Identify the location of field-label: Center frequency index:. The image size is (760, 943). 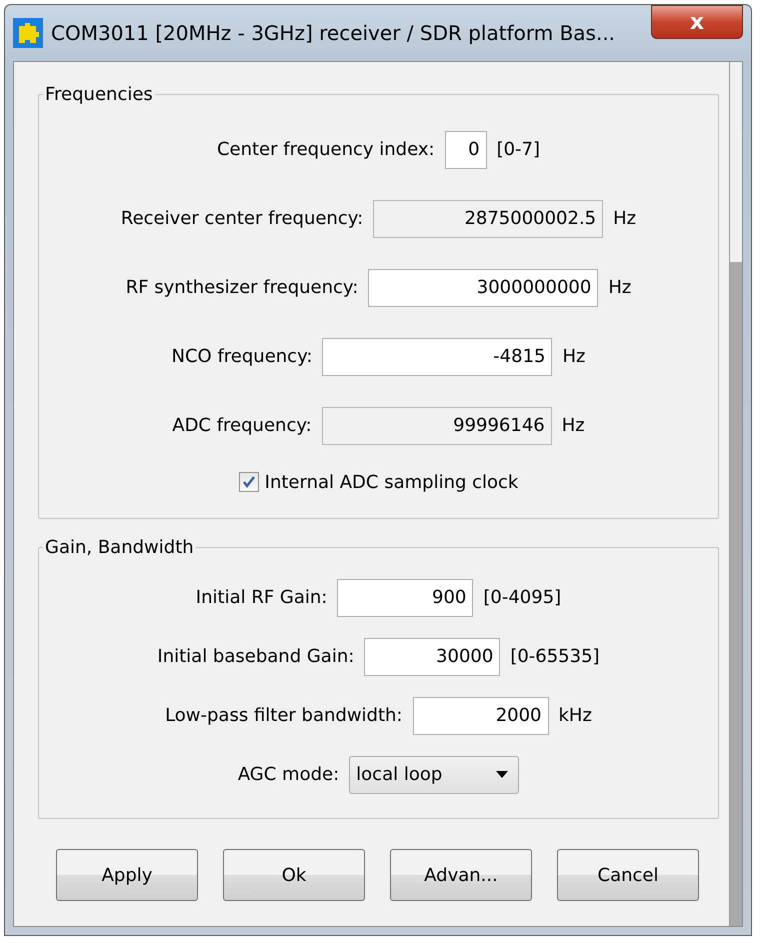
(325, 149).